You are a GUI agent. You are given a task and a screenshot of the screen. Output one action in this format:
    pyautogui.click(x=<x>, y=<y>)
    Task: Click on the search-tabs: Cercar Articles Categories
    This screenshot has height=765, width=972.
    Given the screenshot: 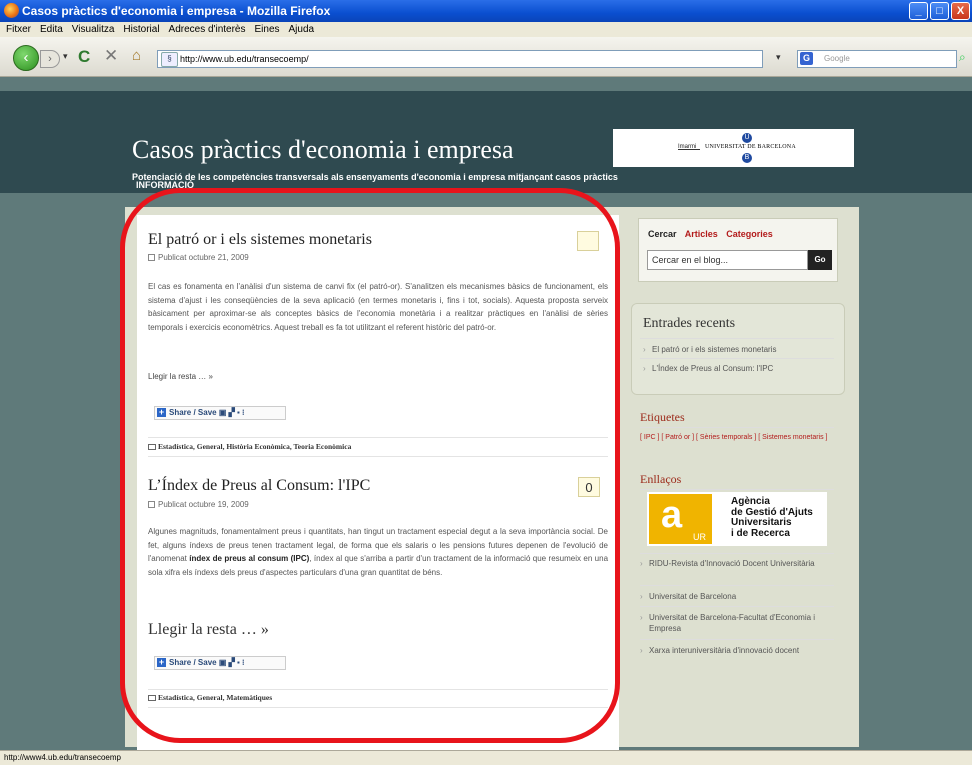 What is the action you would take?
    pyautogui.click(x=713, y=234)
    